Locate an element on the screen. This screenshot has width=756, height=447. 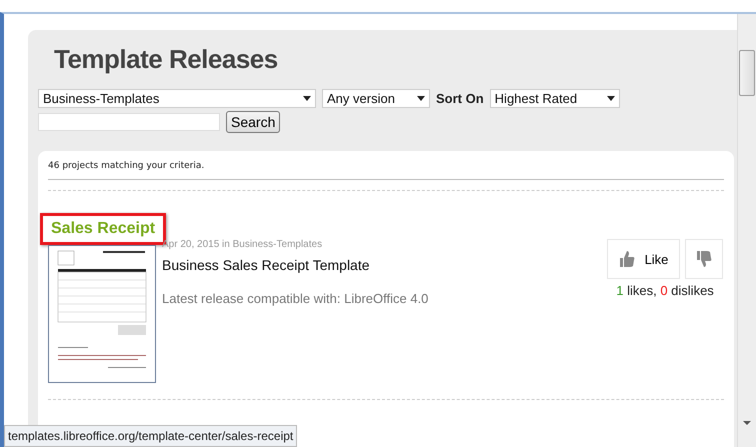
likes-label: likes, is located at coordinates (642, 290).